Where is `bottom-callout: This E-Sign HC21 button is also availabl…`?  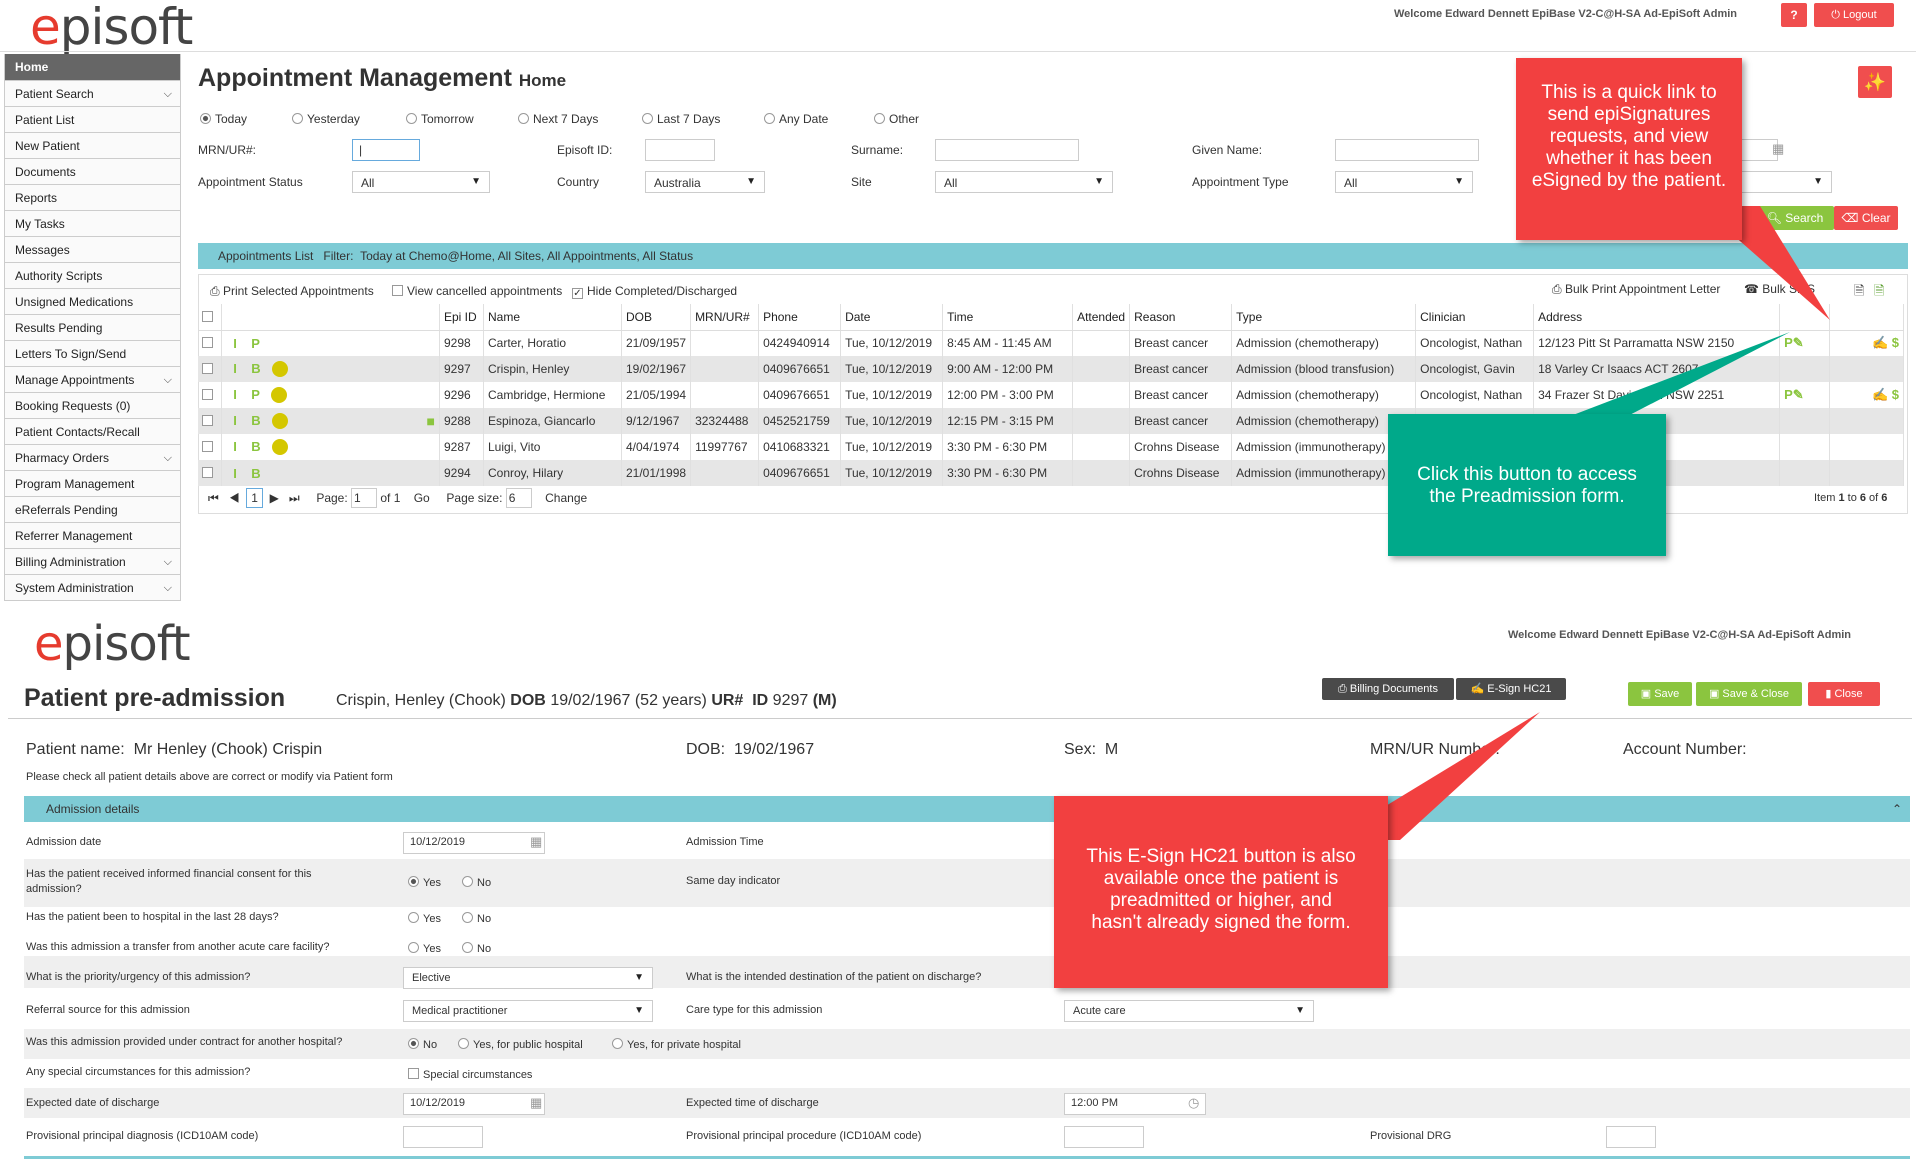
bottom-callout: This E-Sign HC21 button is also availabl… is located at coordinates (1221, 892).